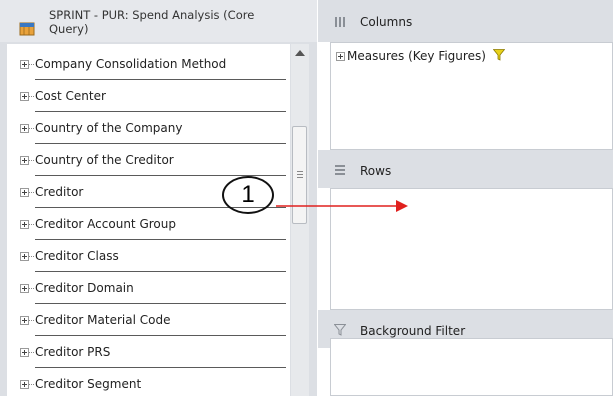  I want to click on callout-number: 1, so click(248, 194).